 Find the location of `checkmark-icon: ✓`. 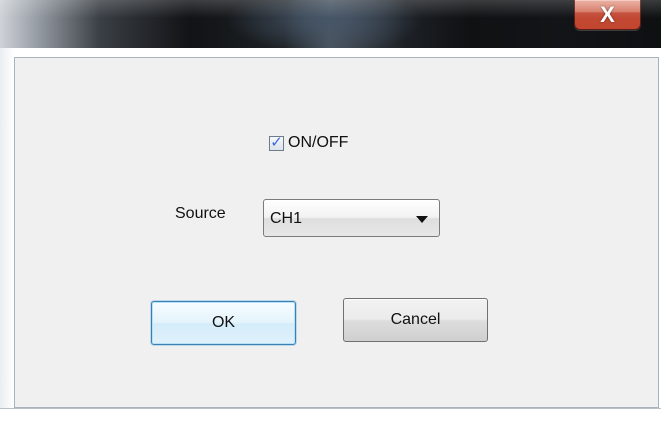

checkmark-icon: ✓ is located at coordinates (276, 142).